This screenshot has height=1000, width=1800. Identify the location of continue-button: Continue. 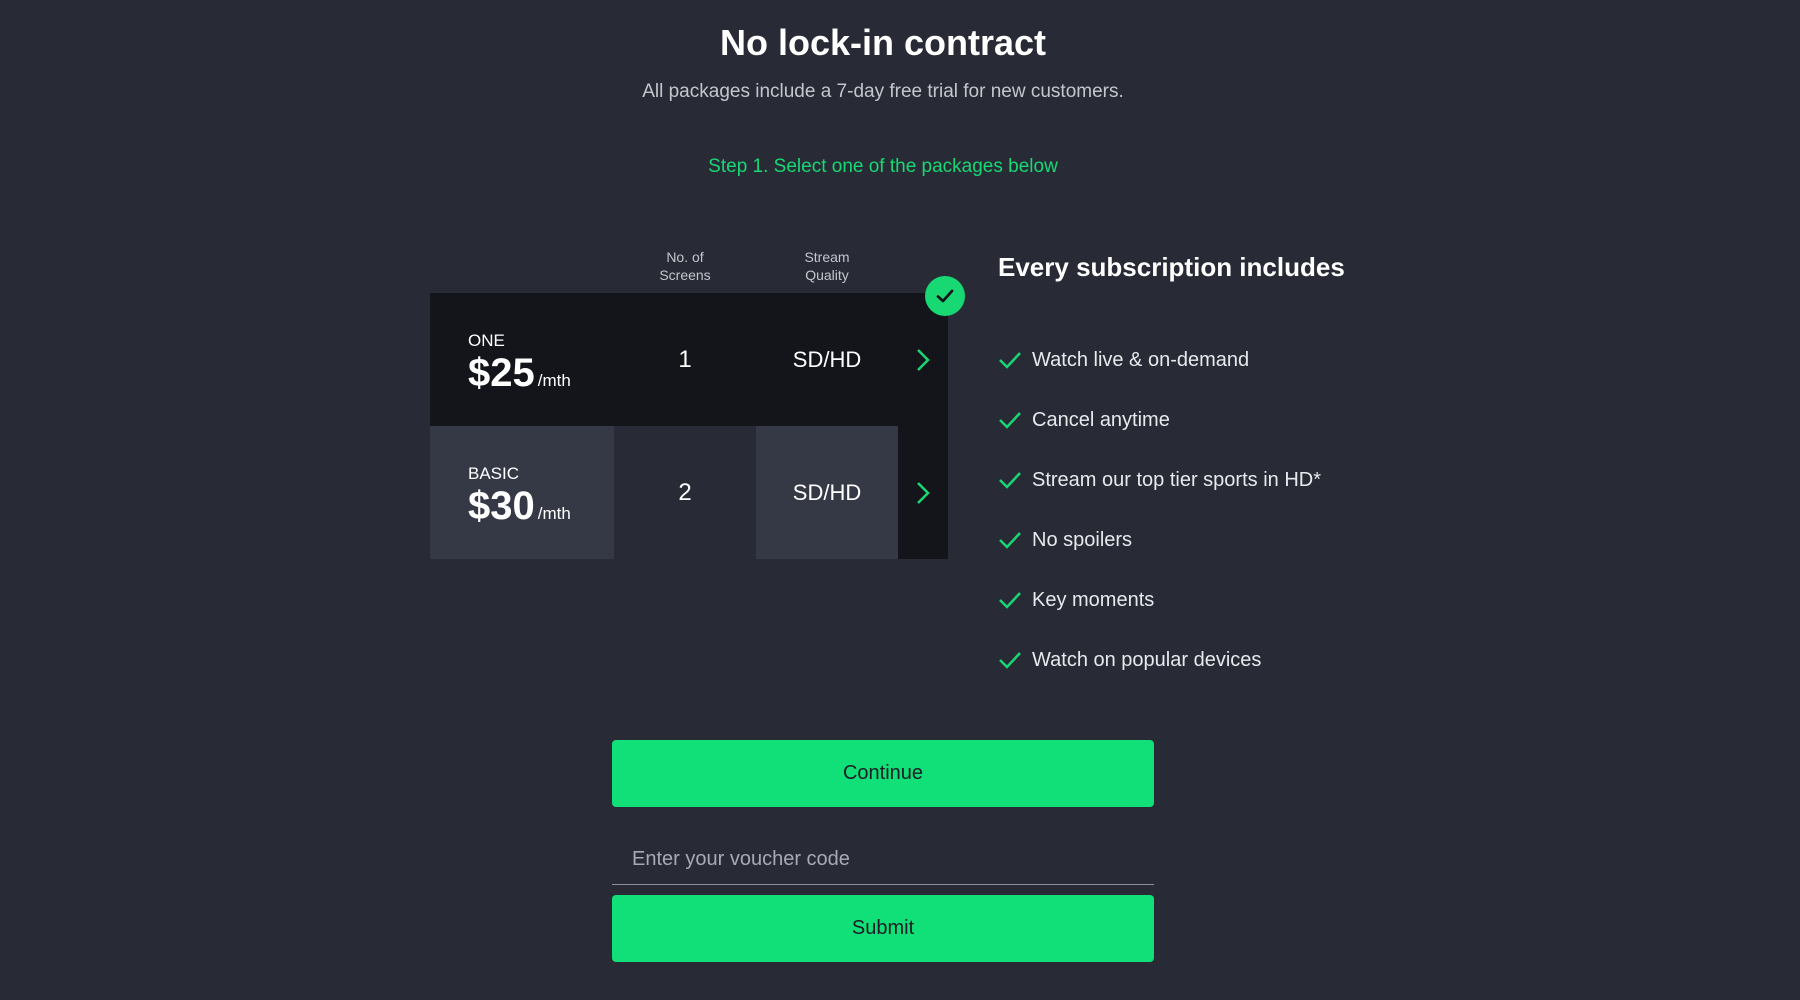
(883, 773).